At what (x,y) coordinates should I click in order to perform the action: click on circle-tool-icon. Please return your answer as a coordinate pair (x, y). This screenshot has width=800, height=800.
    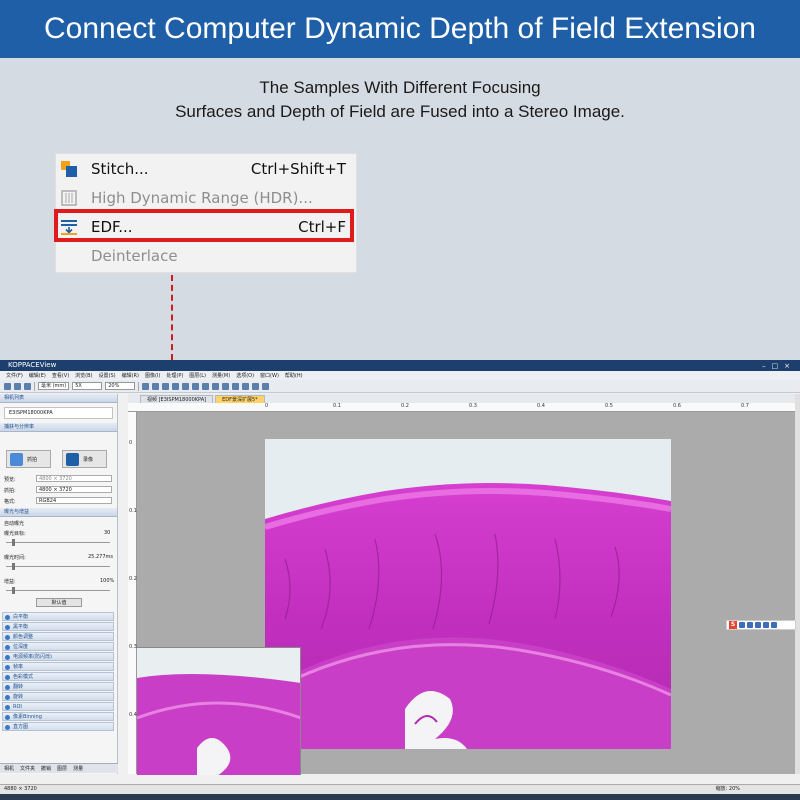
    Looking at the image, I should click on (186, 386).